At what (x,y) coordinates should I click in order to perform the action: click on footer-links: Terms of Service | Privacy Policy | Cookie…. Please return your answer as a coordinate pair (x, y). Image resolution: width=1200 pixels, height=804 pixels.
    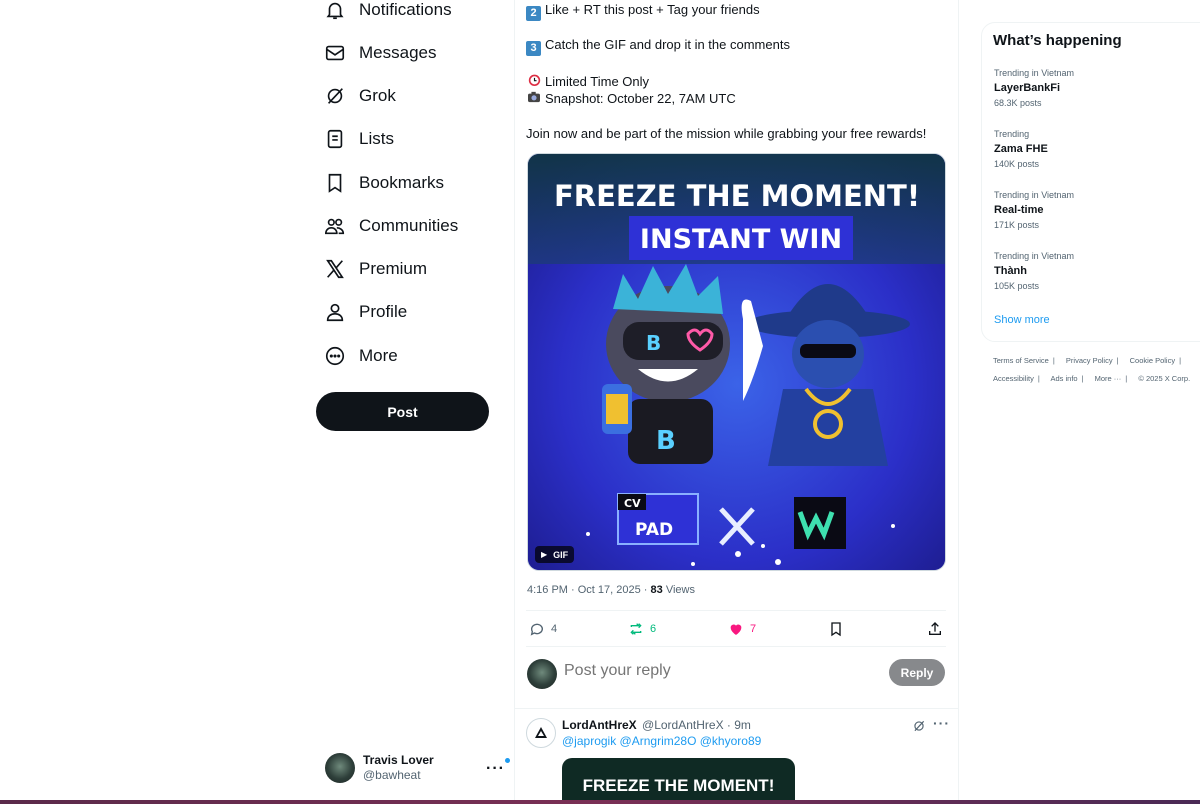
    Looking at the image, I should click on (1089, 360).